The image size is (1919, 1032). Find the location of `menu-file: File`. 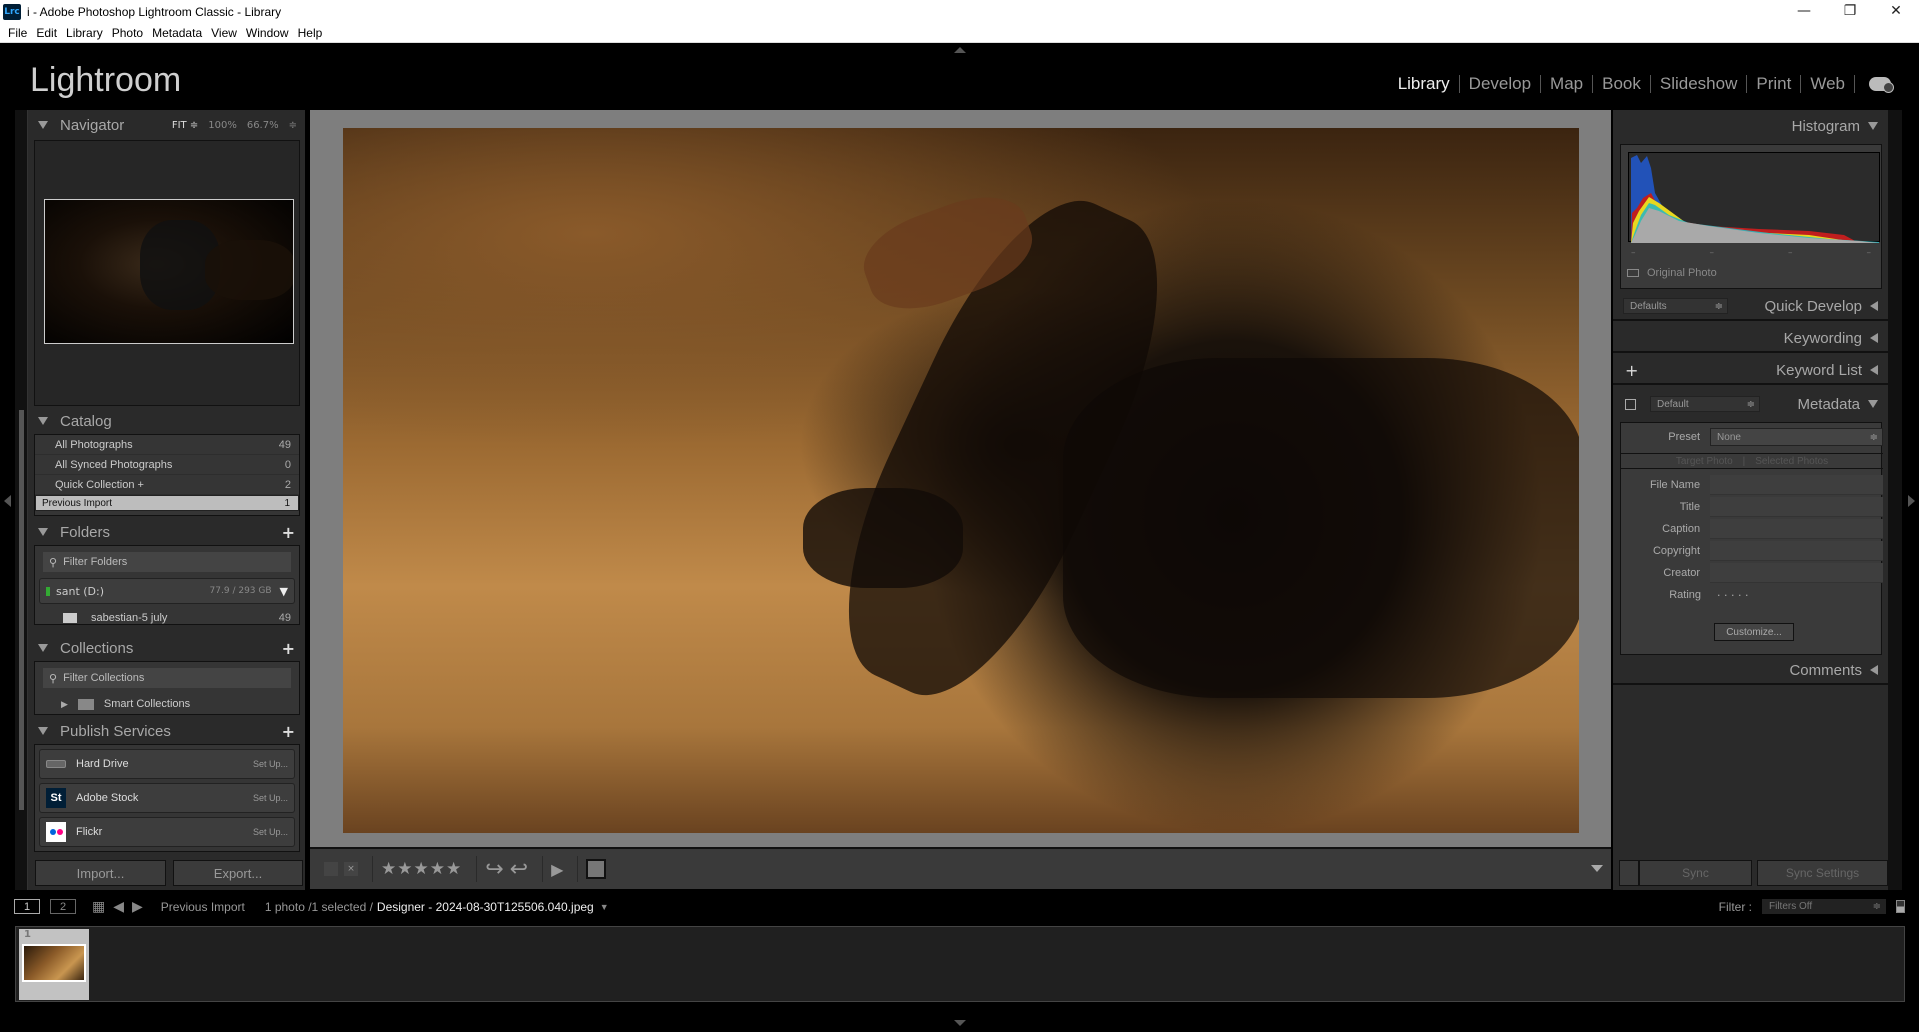

menu-file: File is located at coordinates (17, 33).